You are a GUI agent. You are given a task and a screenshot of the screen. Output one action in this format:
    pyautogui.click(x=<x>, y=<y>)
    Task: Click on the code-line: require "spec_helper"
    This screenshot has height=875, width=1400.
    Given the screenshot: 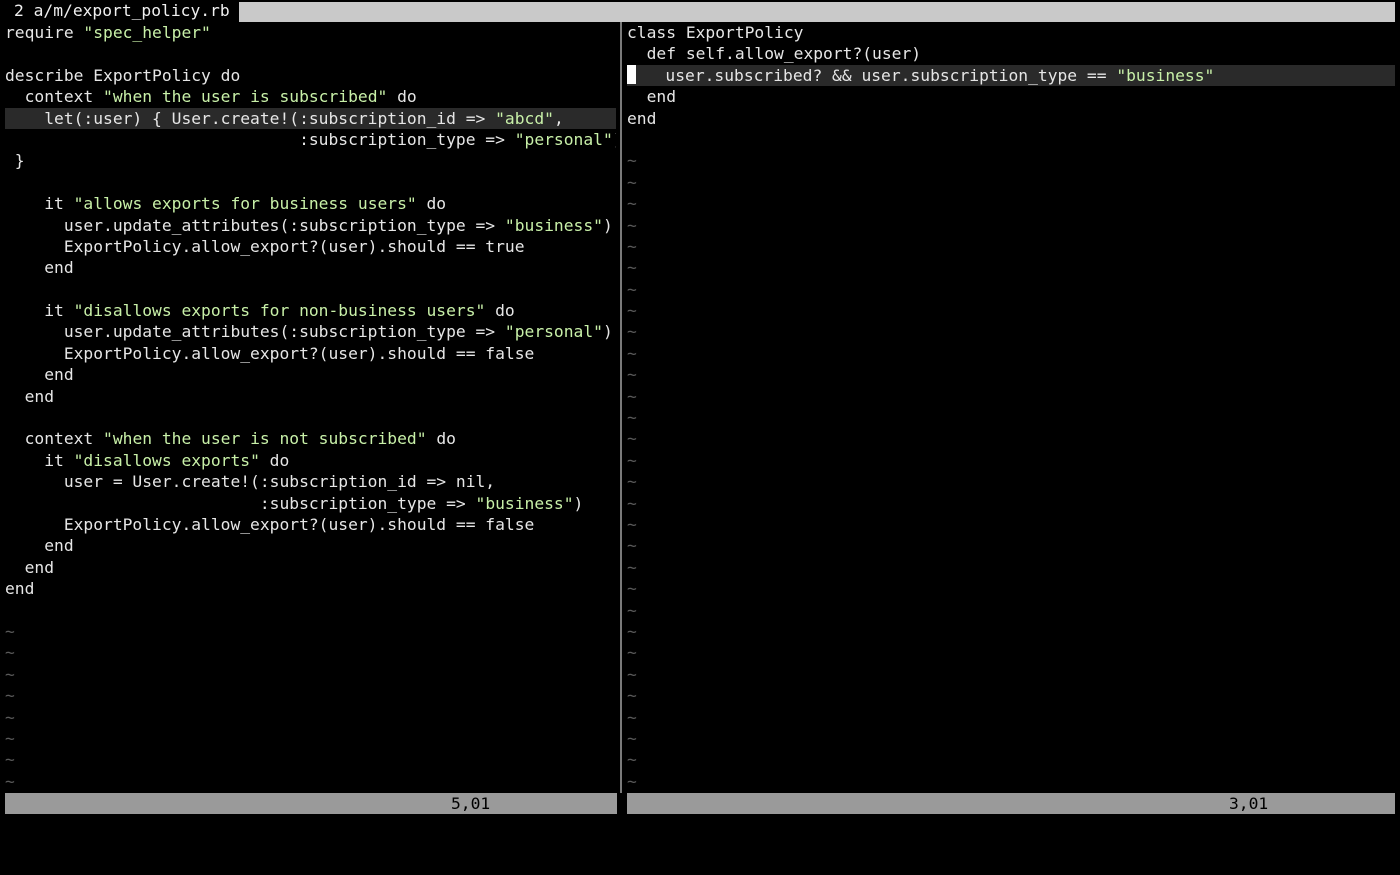 What is the action you would take?
    pyautogui.click(x=310, y=32)
    